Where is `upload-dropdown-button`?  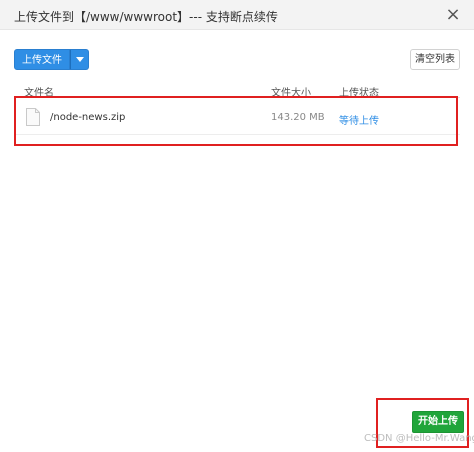
upload-dropdown-button is located at coordinates (79, 59).